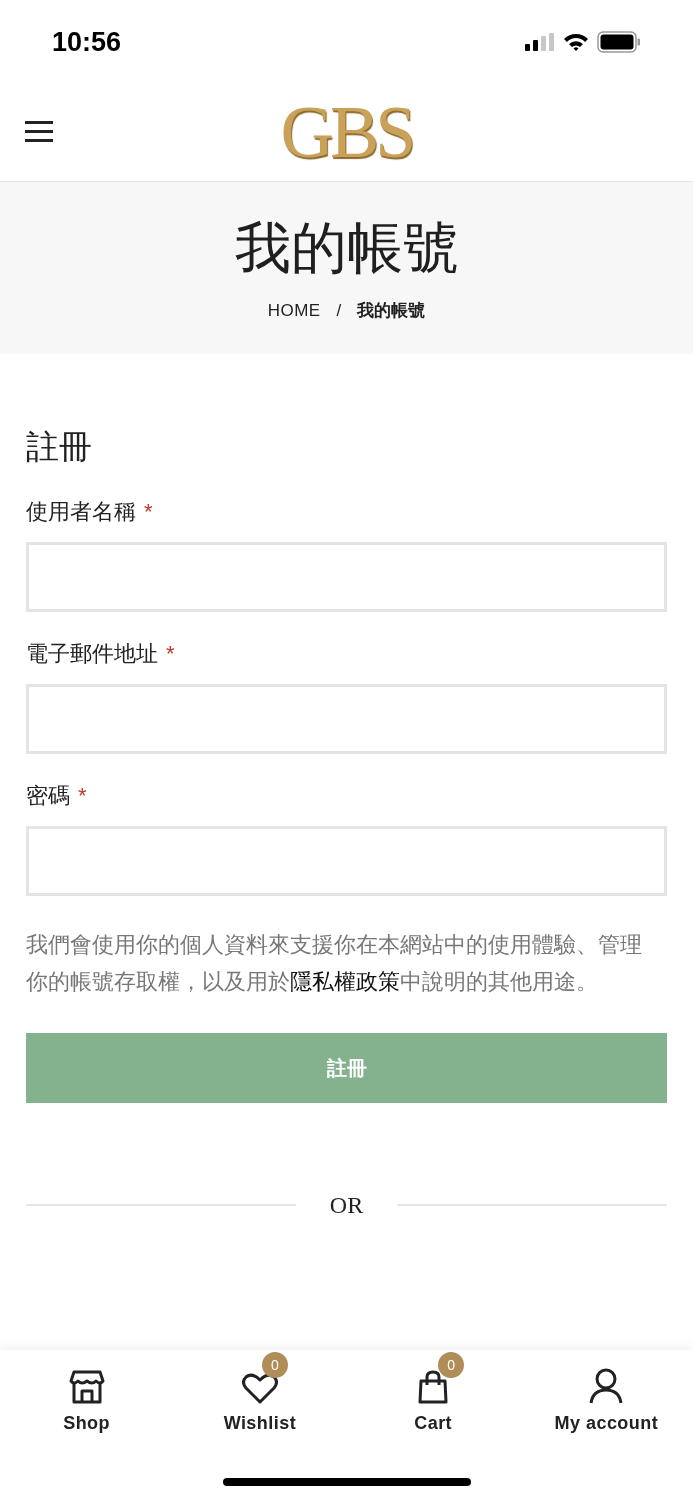  Describe the element at coordinates (59, 447) in the screenshot. I see `section-heading: 註冊` at that location.